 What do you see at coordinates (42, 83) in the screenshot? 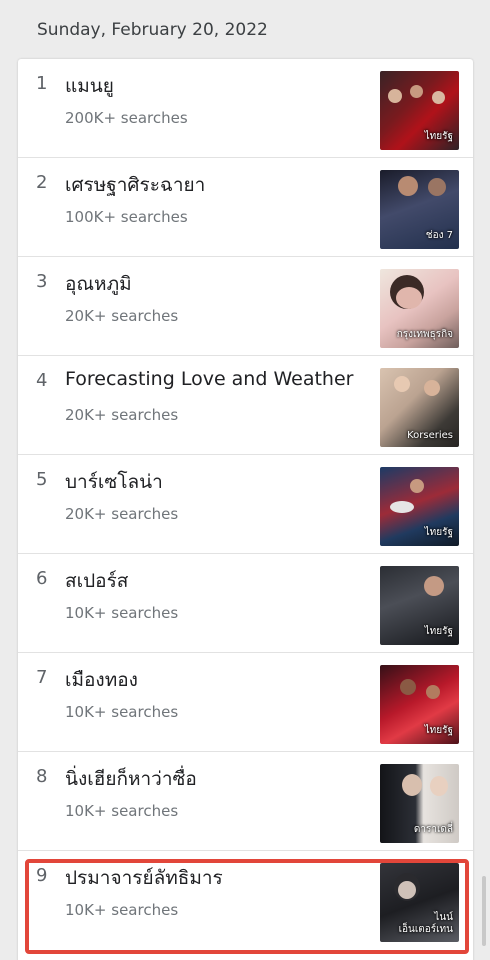
I see `trend-rank: 1` at bounding box center [42, 83].